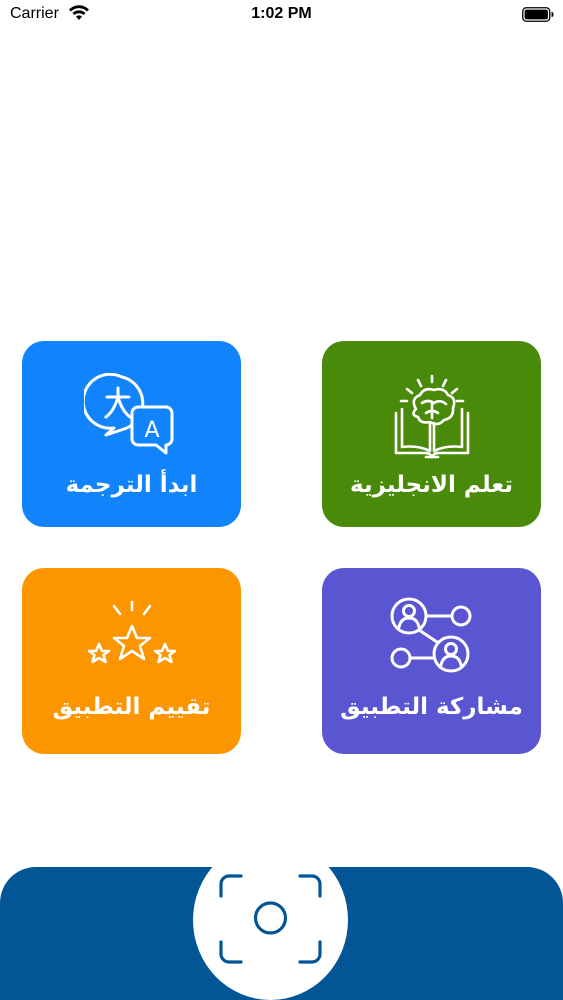 This screenshot has height=1000, width=563. I want to click on rate-app-tile: تقييم التطبيق, so click(131, 661).